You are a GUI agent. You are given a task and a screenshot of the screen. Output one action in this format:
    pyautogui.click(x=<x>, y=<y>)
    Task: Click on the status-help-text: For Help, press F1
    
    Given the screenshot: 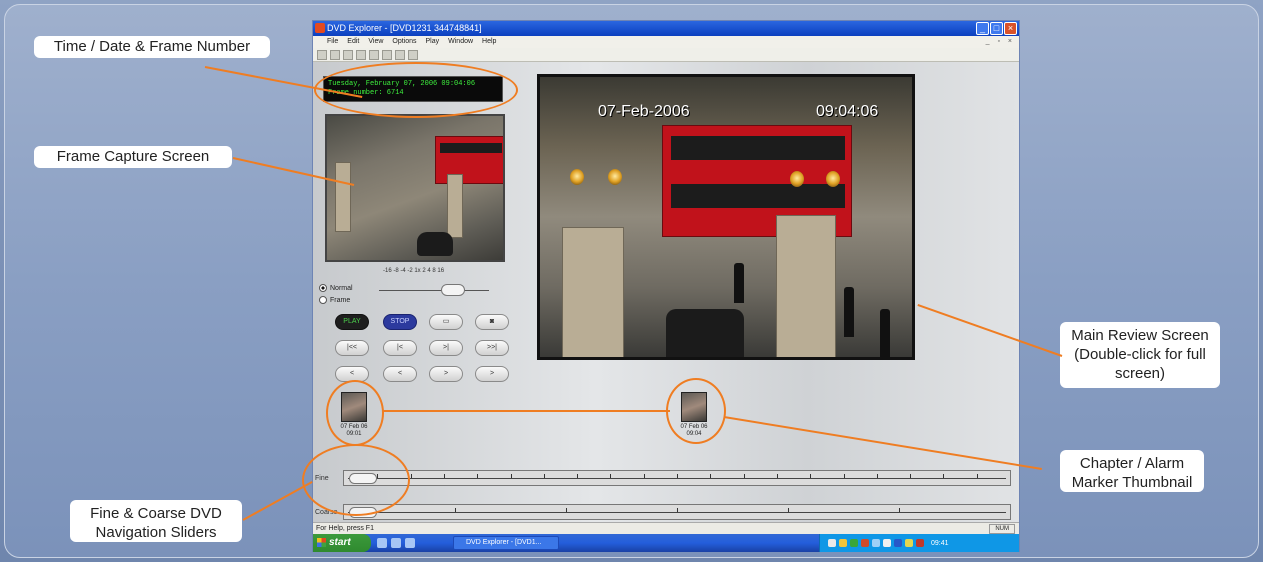 What is the action you would take?
    pyautogui.click(x=345, y=528)
    